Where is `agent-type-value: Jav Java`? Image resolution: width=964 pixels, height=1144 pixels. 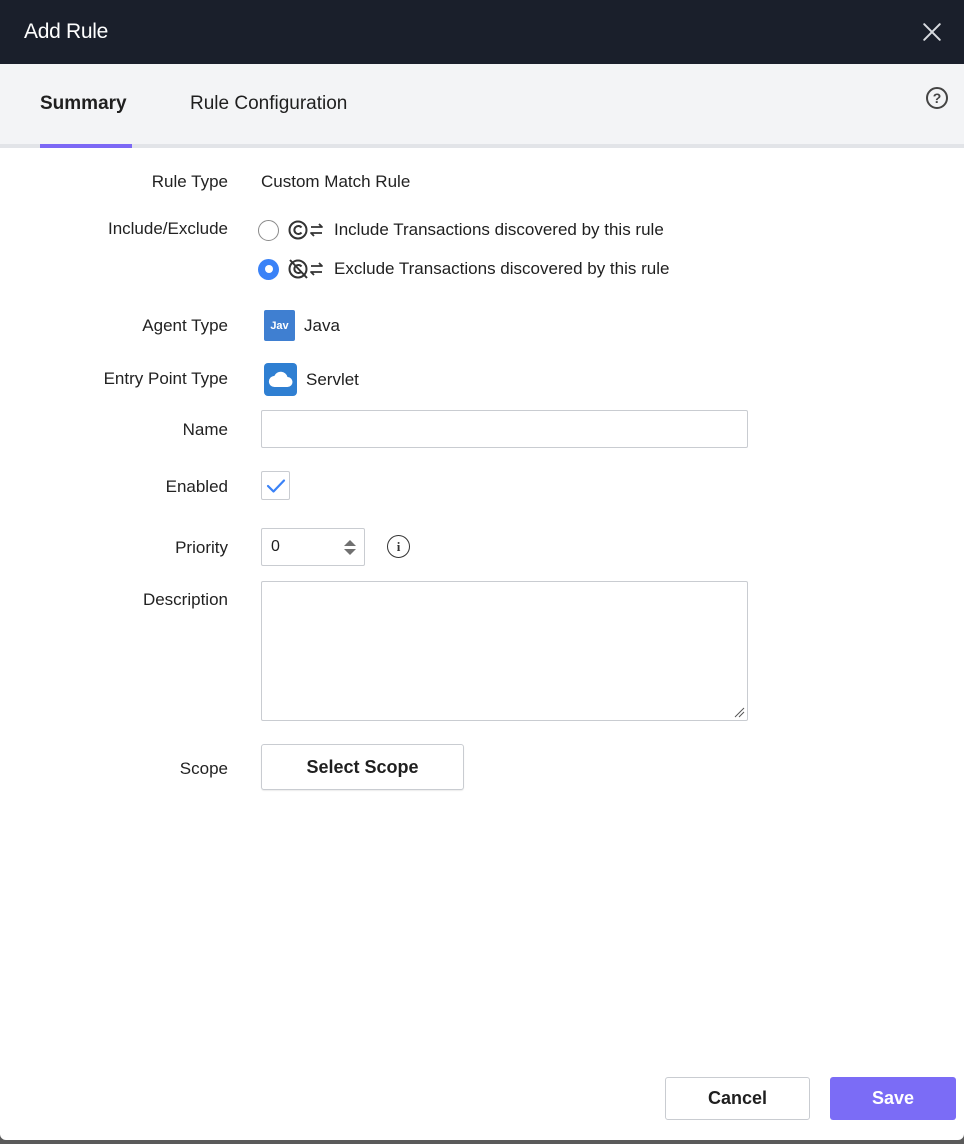 agent-type-value: Jav Java is located at coordinates (302, 325).